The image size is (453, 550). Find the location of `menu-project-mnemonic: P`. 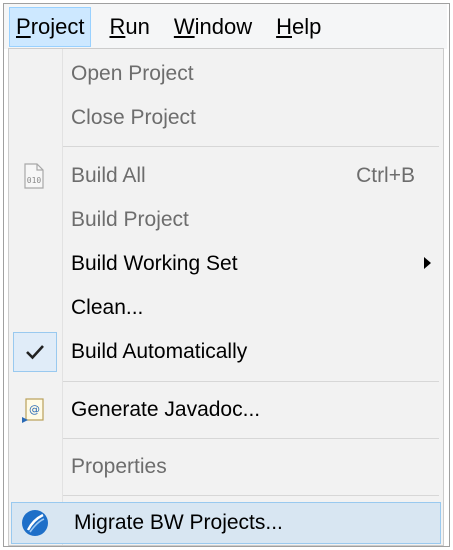

menu-project-mnemonic: P is located at coordinates (23, 26).